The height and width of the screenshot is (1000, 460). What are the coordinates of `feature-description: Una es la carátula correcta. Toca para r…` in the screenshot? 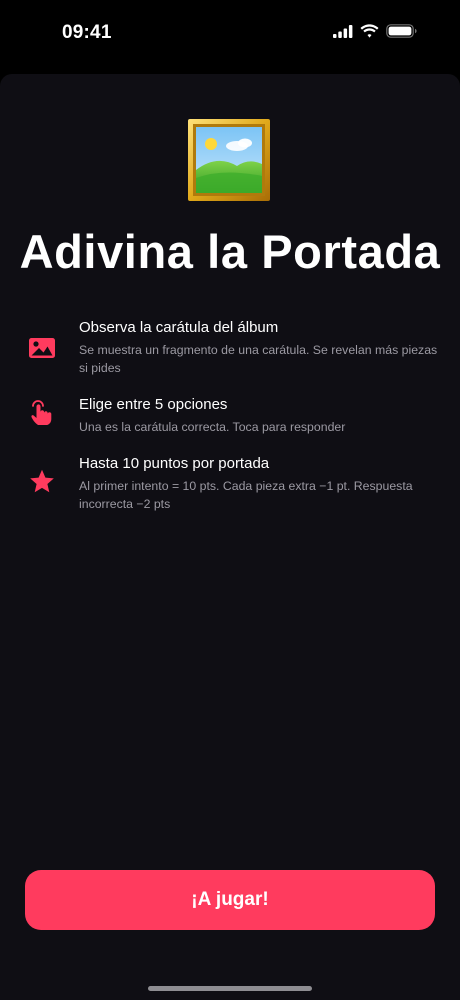 It's located at (212, 427).